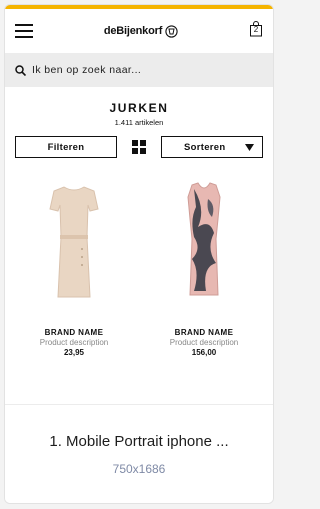 Image resolution: width=320 pixels, height=509 pixels. I want to click on search-icon, so click(20, 70).